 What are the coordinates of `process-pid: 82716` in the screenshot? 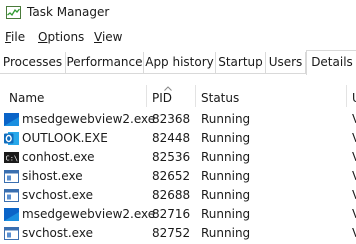 It's located at (171, 214).